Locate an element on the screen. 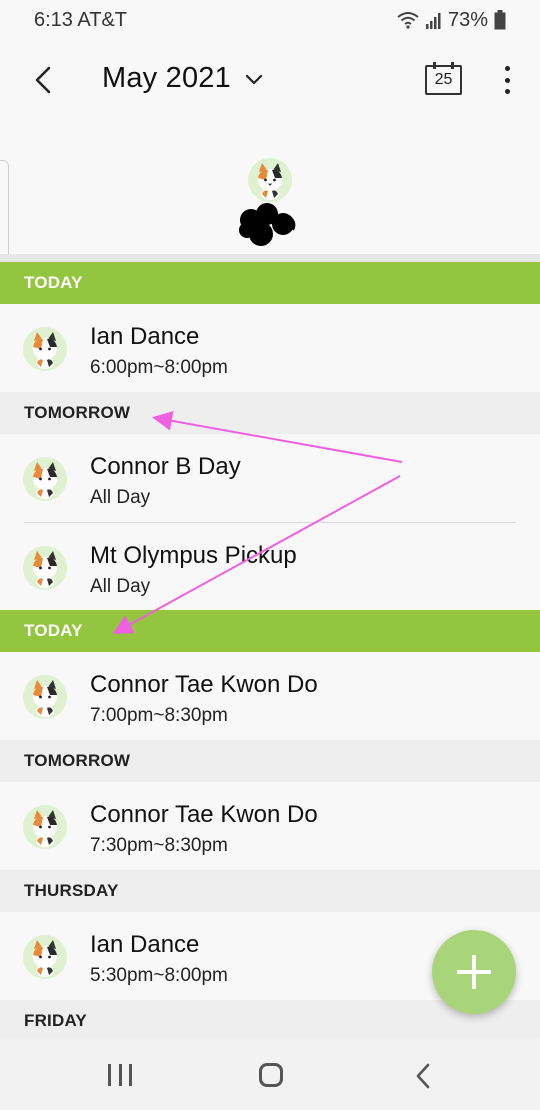  section-header: THURSDAY is located at coordinates (270, 891).